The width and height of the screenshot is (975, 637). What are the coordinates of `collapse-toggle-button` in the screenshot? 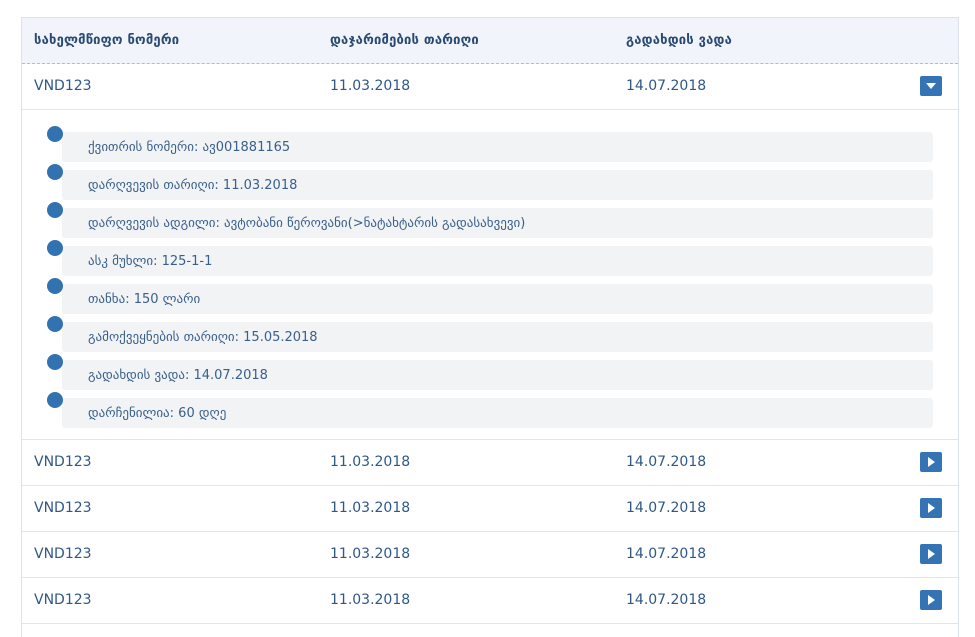 It's located at (931, 86).